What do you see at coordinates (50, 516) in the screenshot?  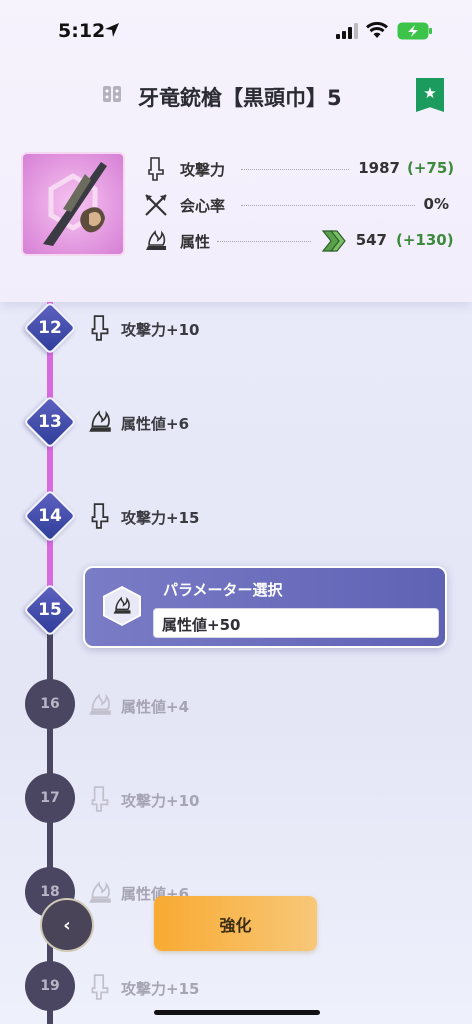 I see `level-number: 14` at bounding box center [50, 516].